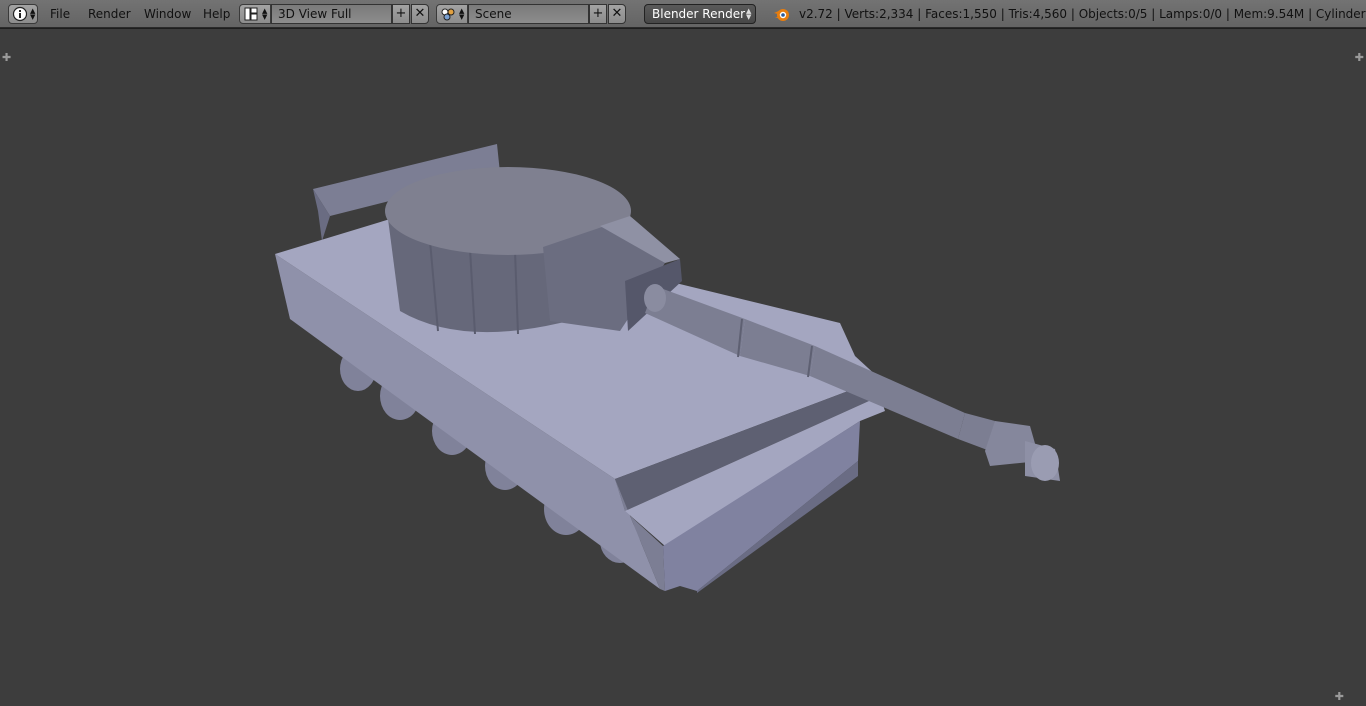 The height and width of the screenshot is (706, 1366). I want to click on scene-browse-button: ▲ ▼, so click(452, 14).